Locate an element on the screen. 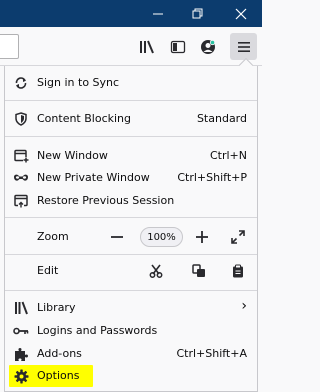  new-private-window-shortcut: Ctrl+Shift+P is located at coordinates (212, 177).